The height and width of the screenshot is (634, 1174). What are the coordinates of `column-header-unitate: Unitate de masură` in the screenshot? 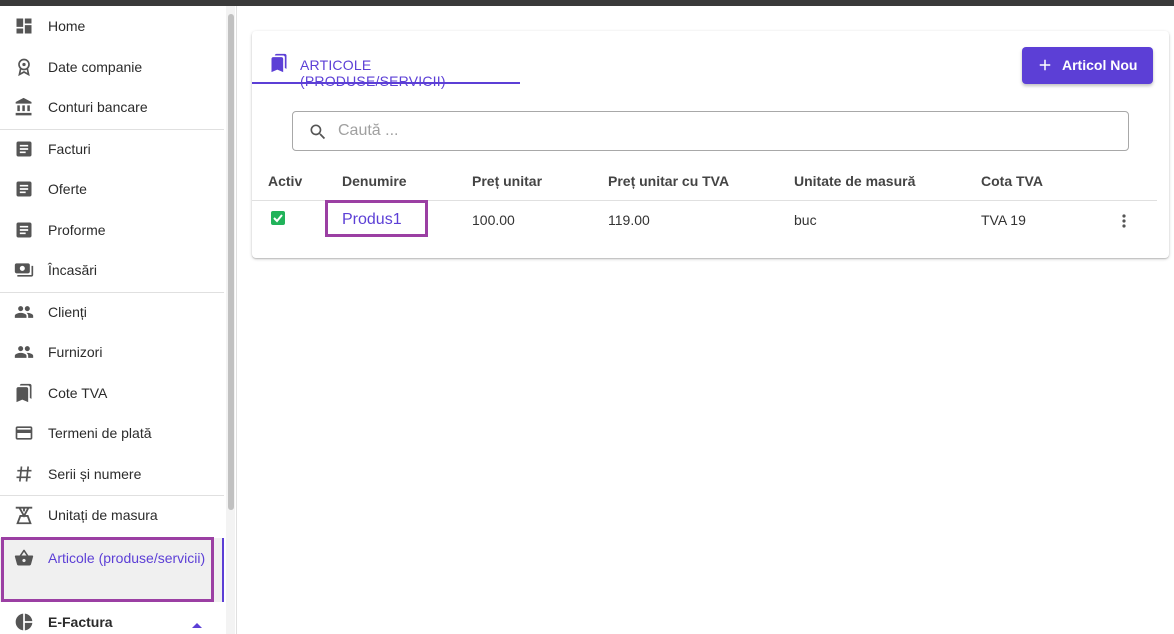 It's located at (854, 181).